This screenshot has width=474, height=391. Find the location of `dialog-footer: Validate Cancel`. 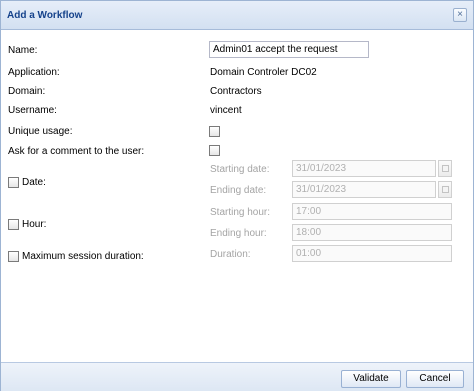

dialog-footer: Validate Cancel is located at coordinates (237, 376).